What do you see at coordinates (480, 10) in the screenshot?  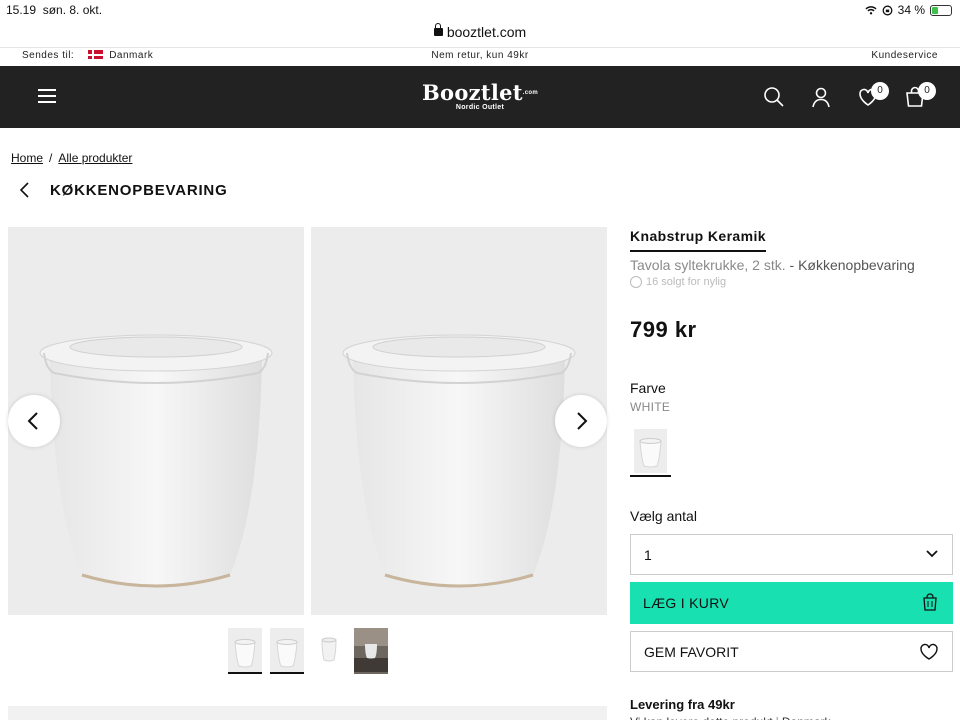 I see `status-bar: 15.19 søn. 8. okt. 34 %` at bounding box center [480, 10].